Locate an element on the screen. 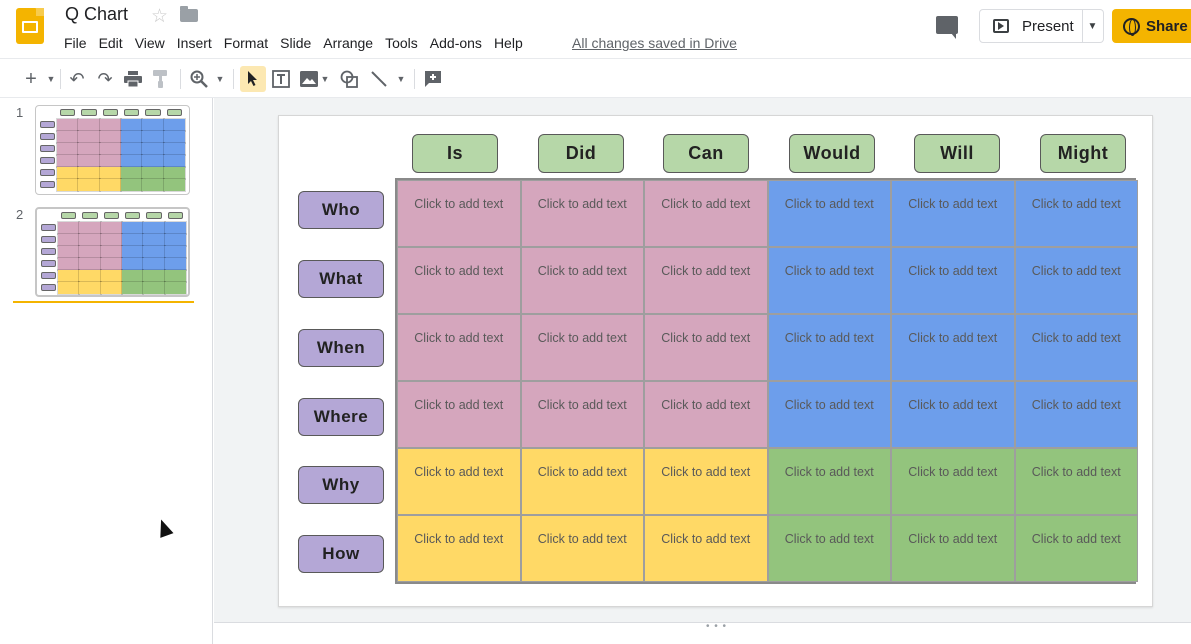 The image size is (1191, 644). comment-add-icon is located at coordinates (433, 79).